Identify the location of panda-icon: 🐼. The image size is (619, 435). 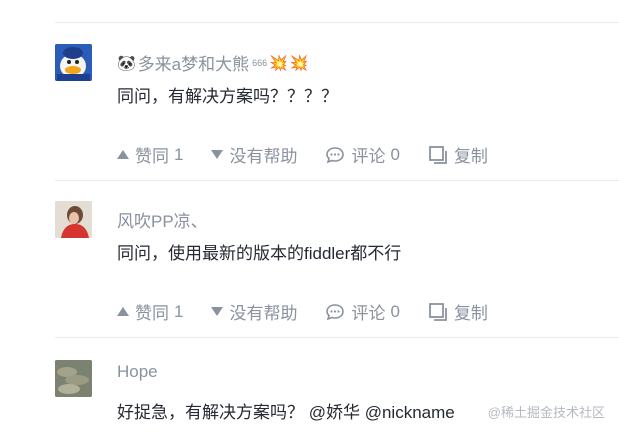
(126, 63).